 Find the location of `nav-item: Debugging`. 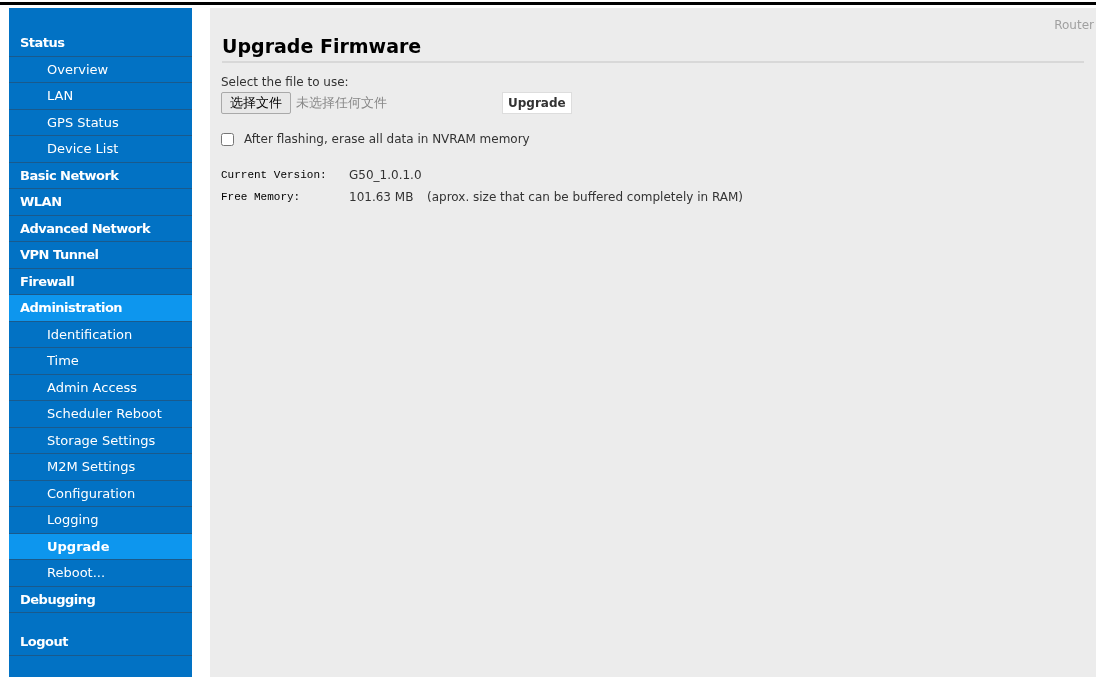

nav-item: Debugging is located at coordinates (100, 599).